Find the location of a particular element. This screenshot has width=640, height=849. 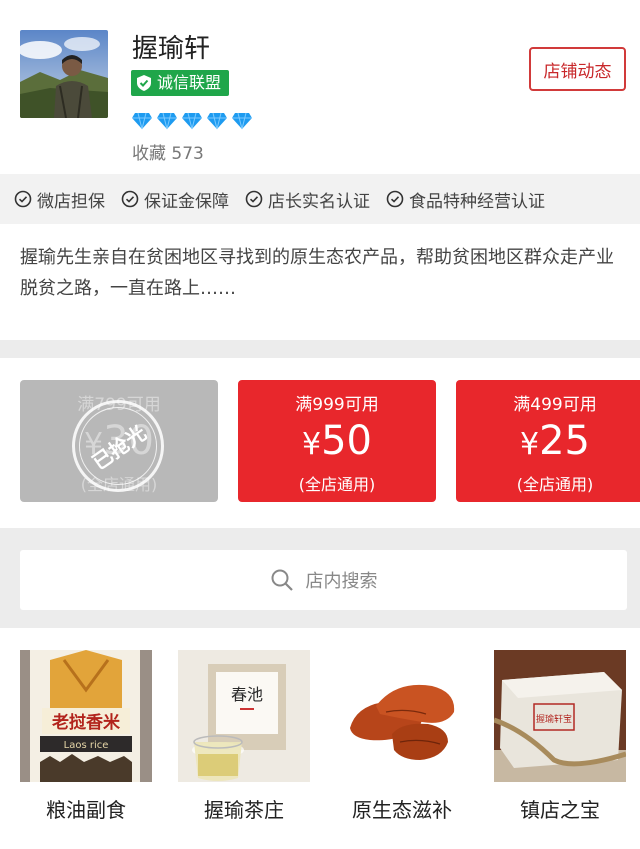

guarantee-label: 微店担保 is located at coordinates (71, 201).